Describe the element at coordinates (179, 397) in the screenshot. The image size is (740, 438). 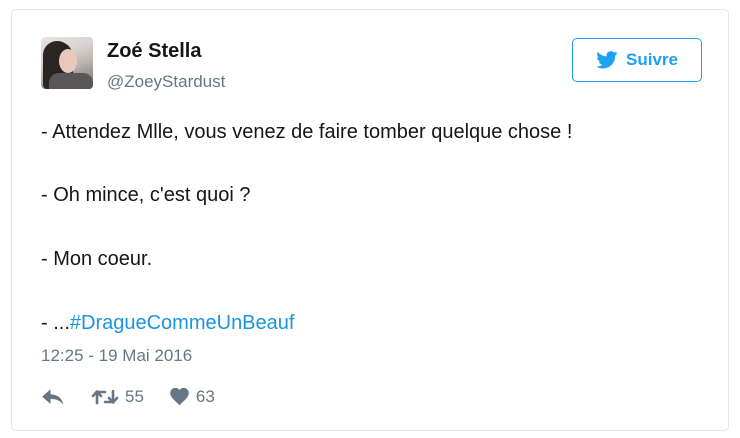
I see `heart-icon` at that location.